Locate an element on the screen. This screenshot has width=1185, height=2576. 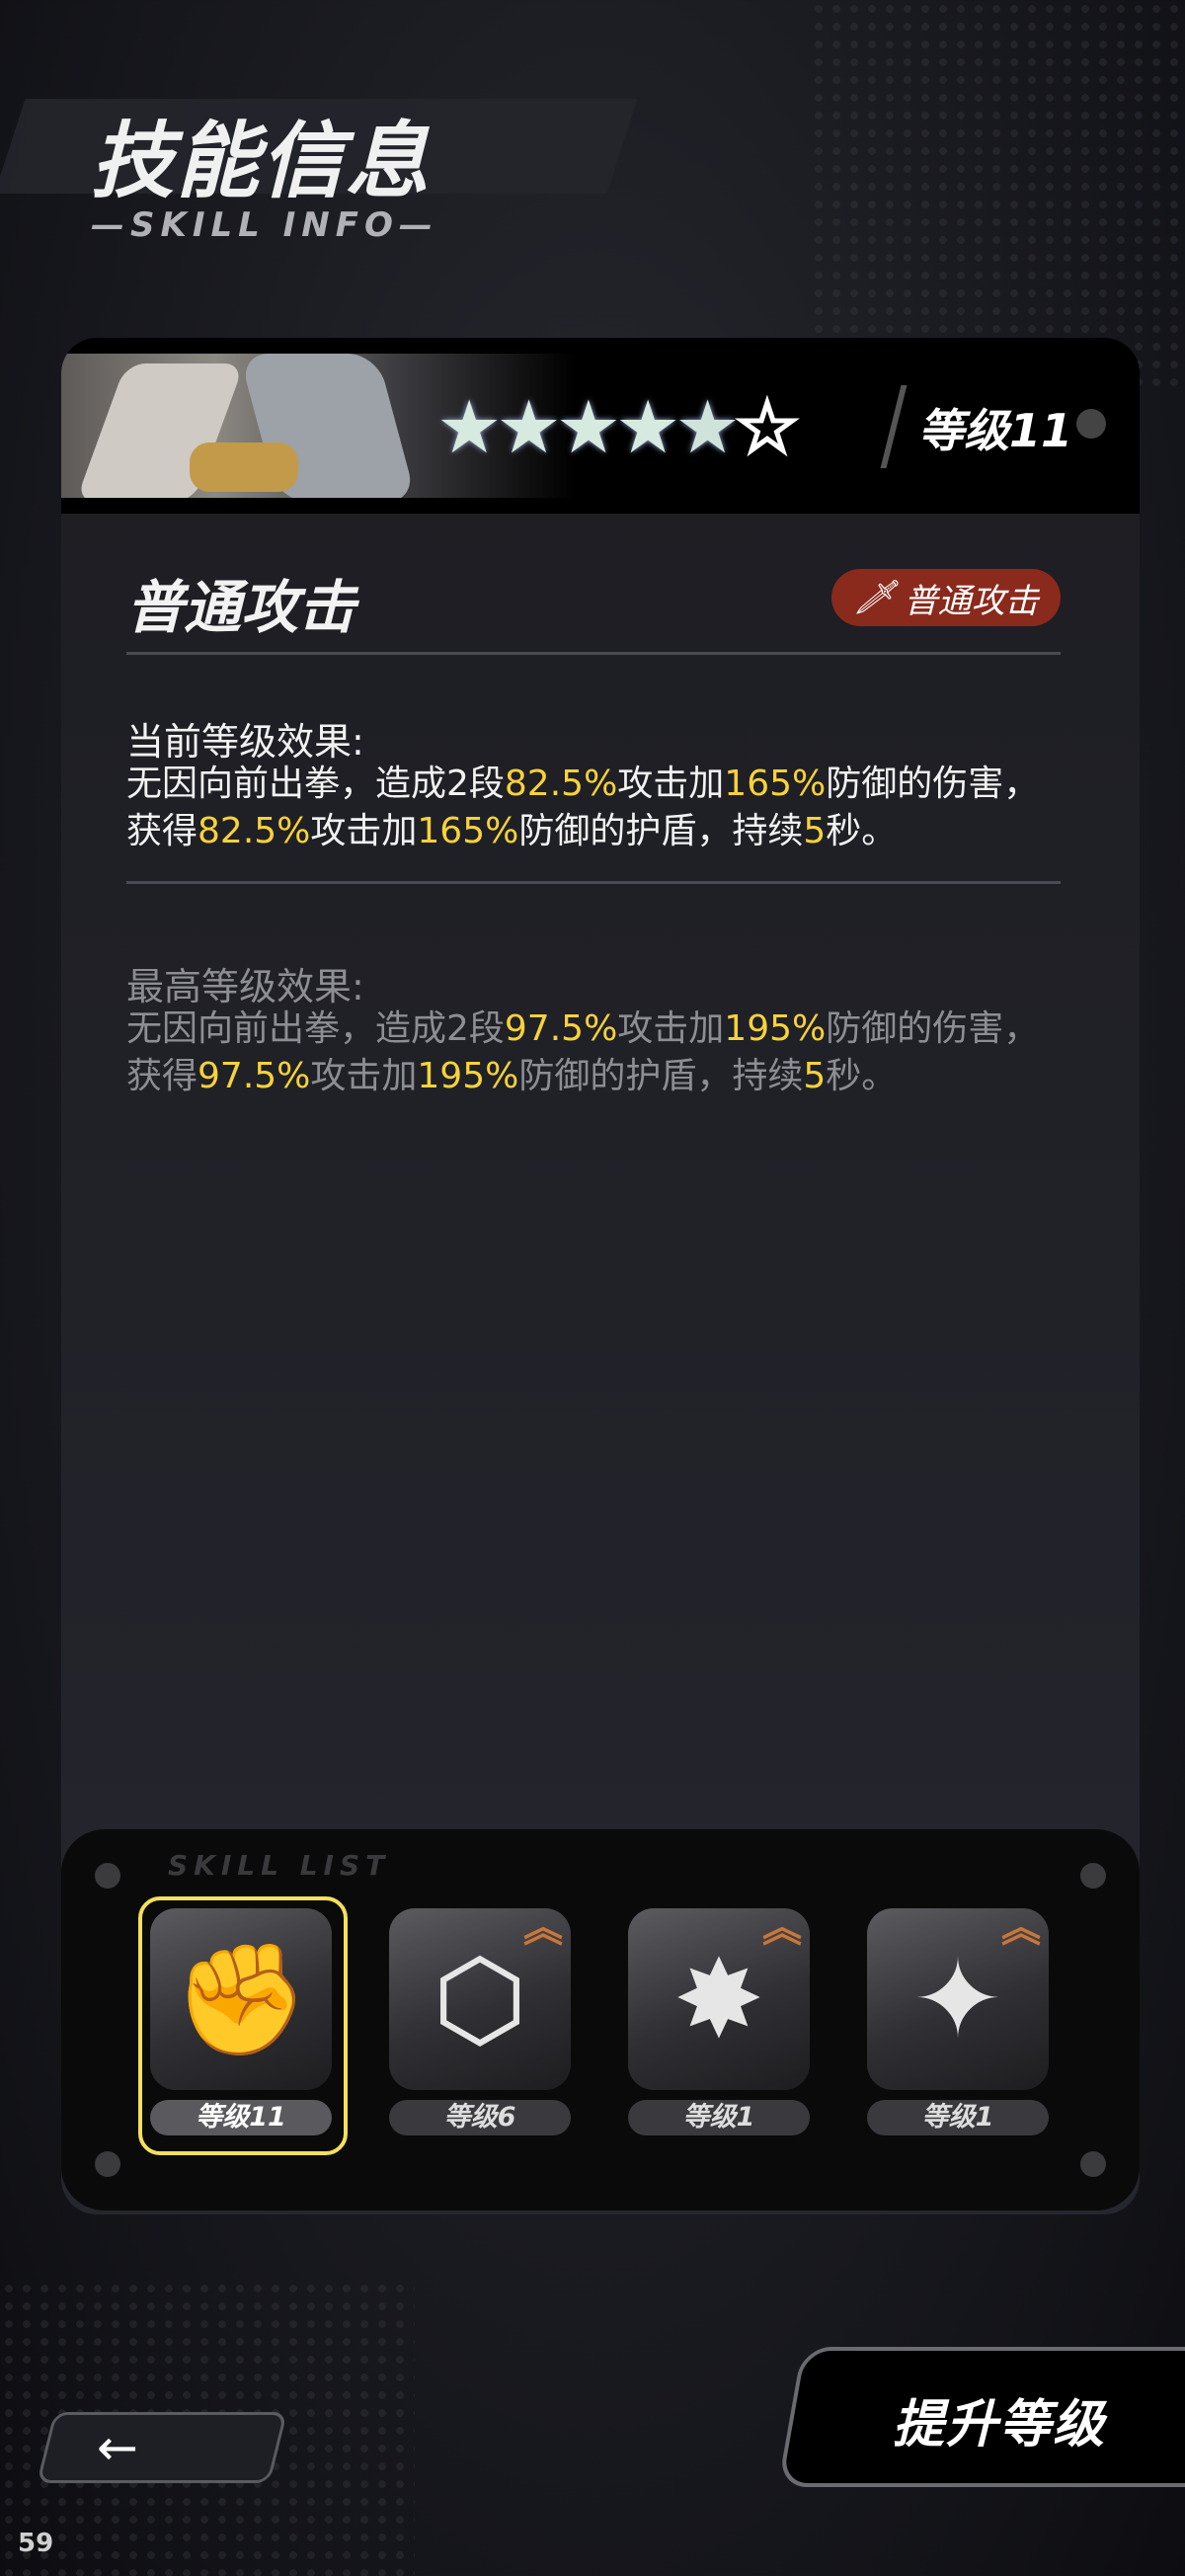
upgrade-button-label: 提升等级 is located at coordinates (1000, 2419).